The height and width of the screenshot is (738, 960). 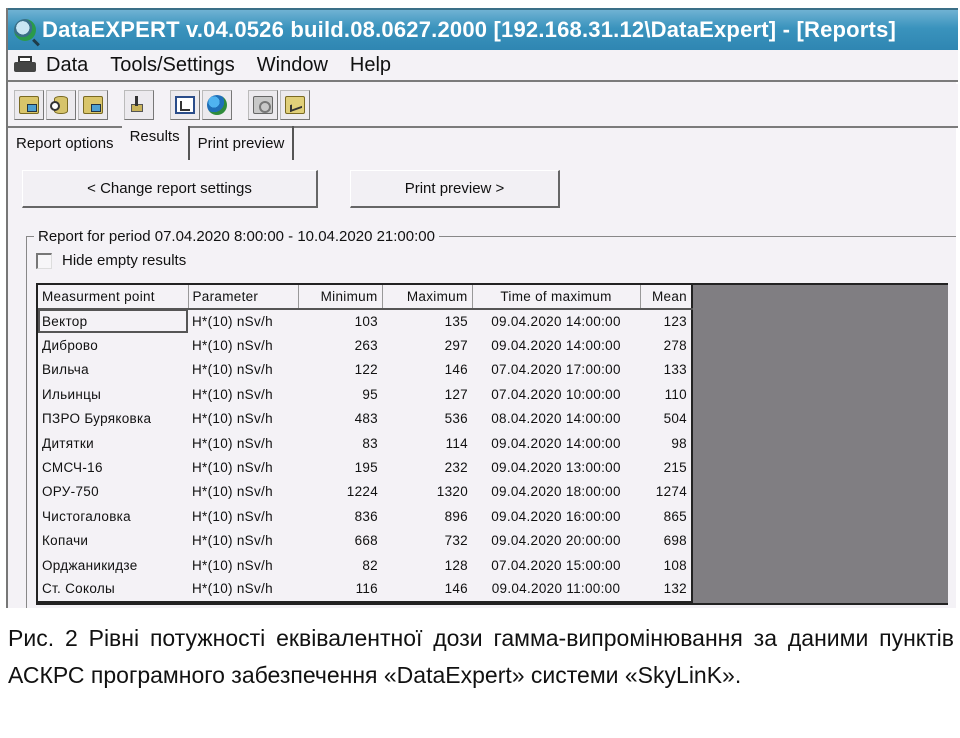 I want to click on menu-data: Data, so click(x=67, y=65).